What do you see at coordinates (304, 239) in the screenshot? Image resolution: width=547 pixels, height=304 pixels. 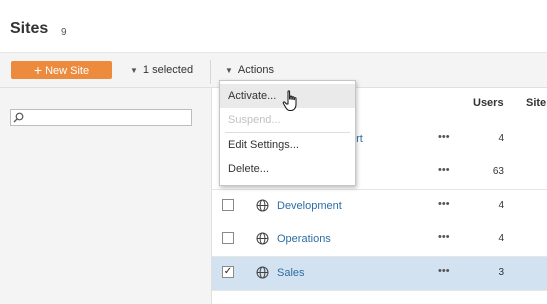 I see `site-name-link: Operations` at bounding box center [304, 239].